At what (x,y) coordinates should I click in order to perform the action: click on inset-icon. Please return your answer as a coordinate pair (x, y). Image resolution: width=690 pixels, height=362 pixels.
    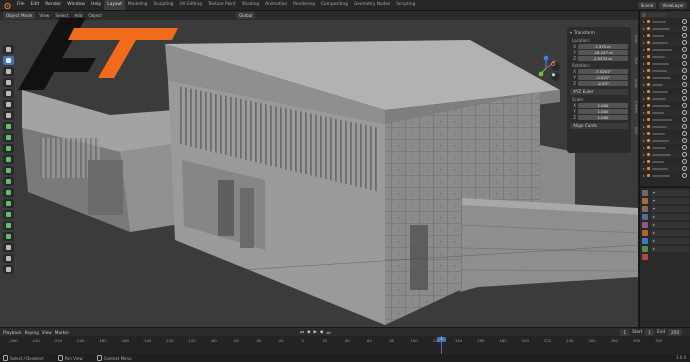
    Looking at the image, I should click on (8, 148).